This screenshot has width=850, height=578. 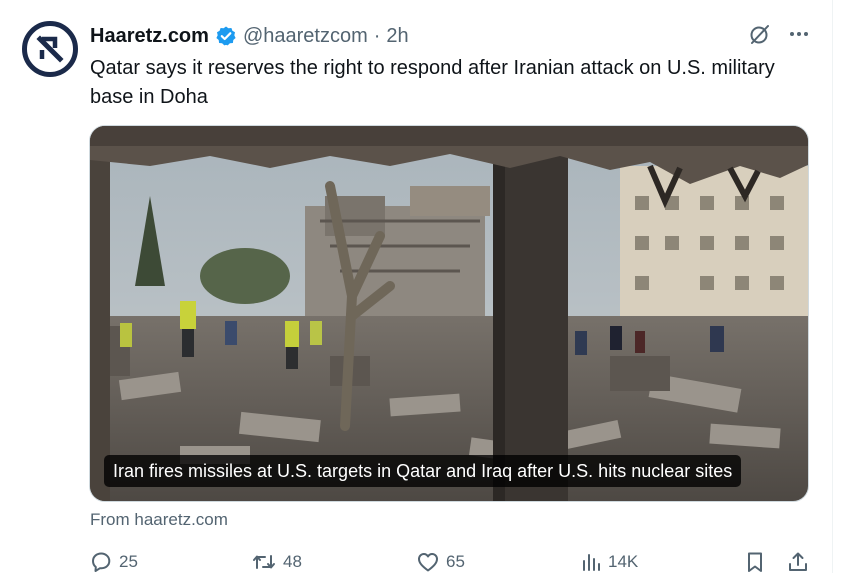 I want to click on like-button: 65, so click(x=440, y=562).